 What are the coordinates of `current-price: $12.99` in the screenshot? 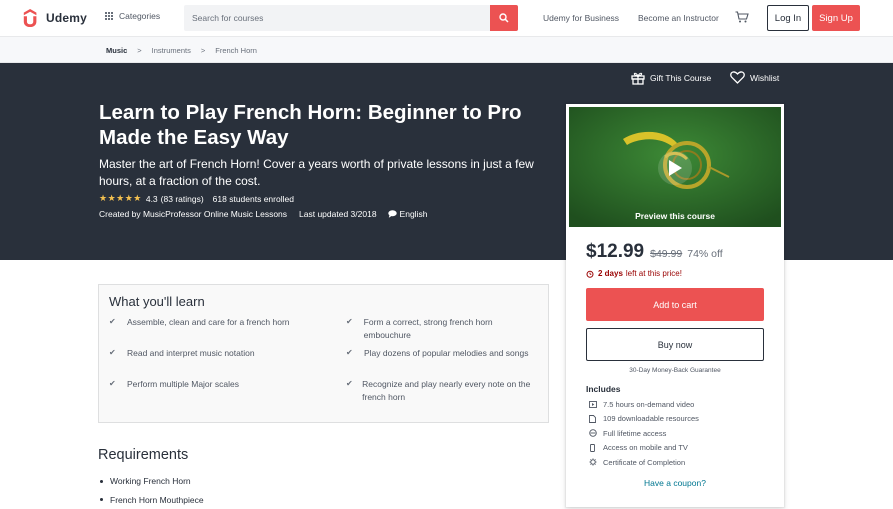 It's located at (615, 252).